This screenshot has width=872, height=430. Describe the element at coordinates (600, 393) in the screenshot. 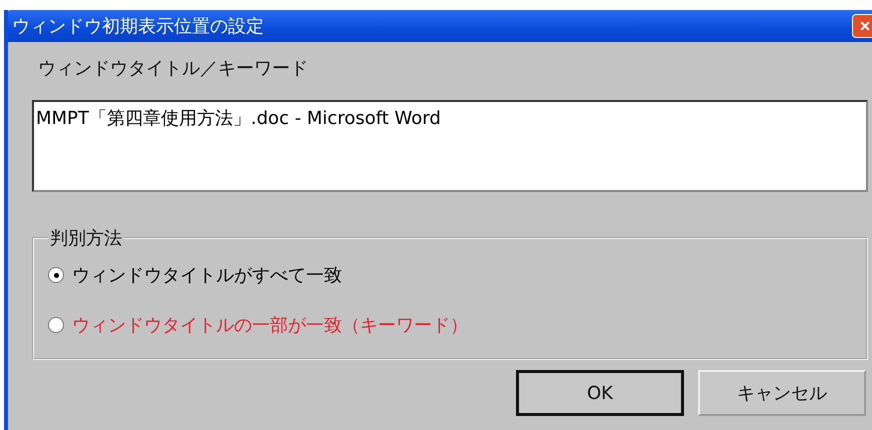

I see `dialog-button: OK` at that location.